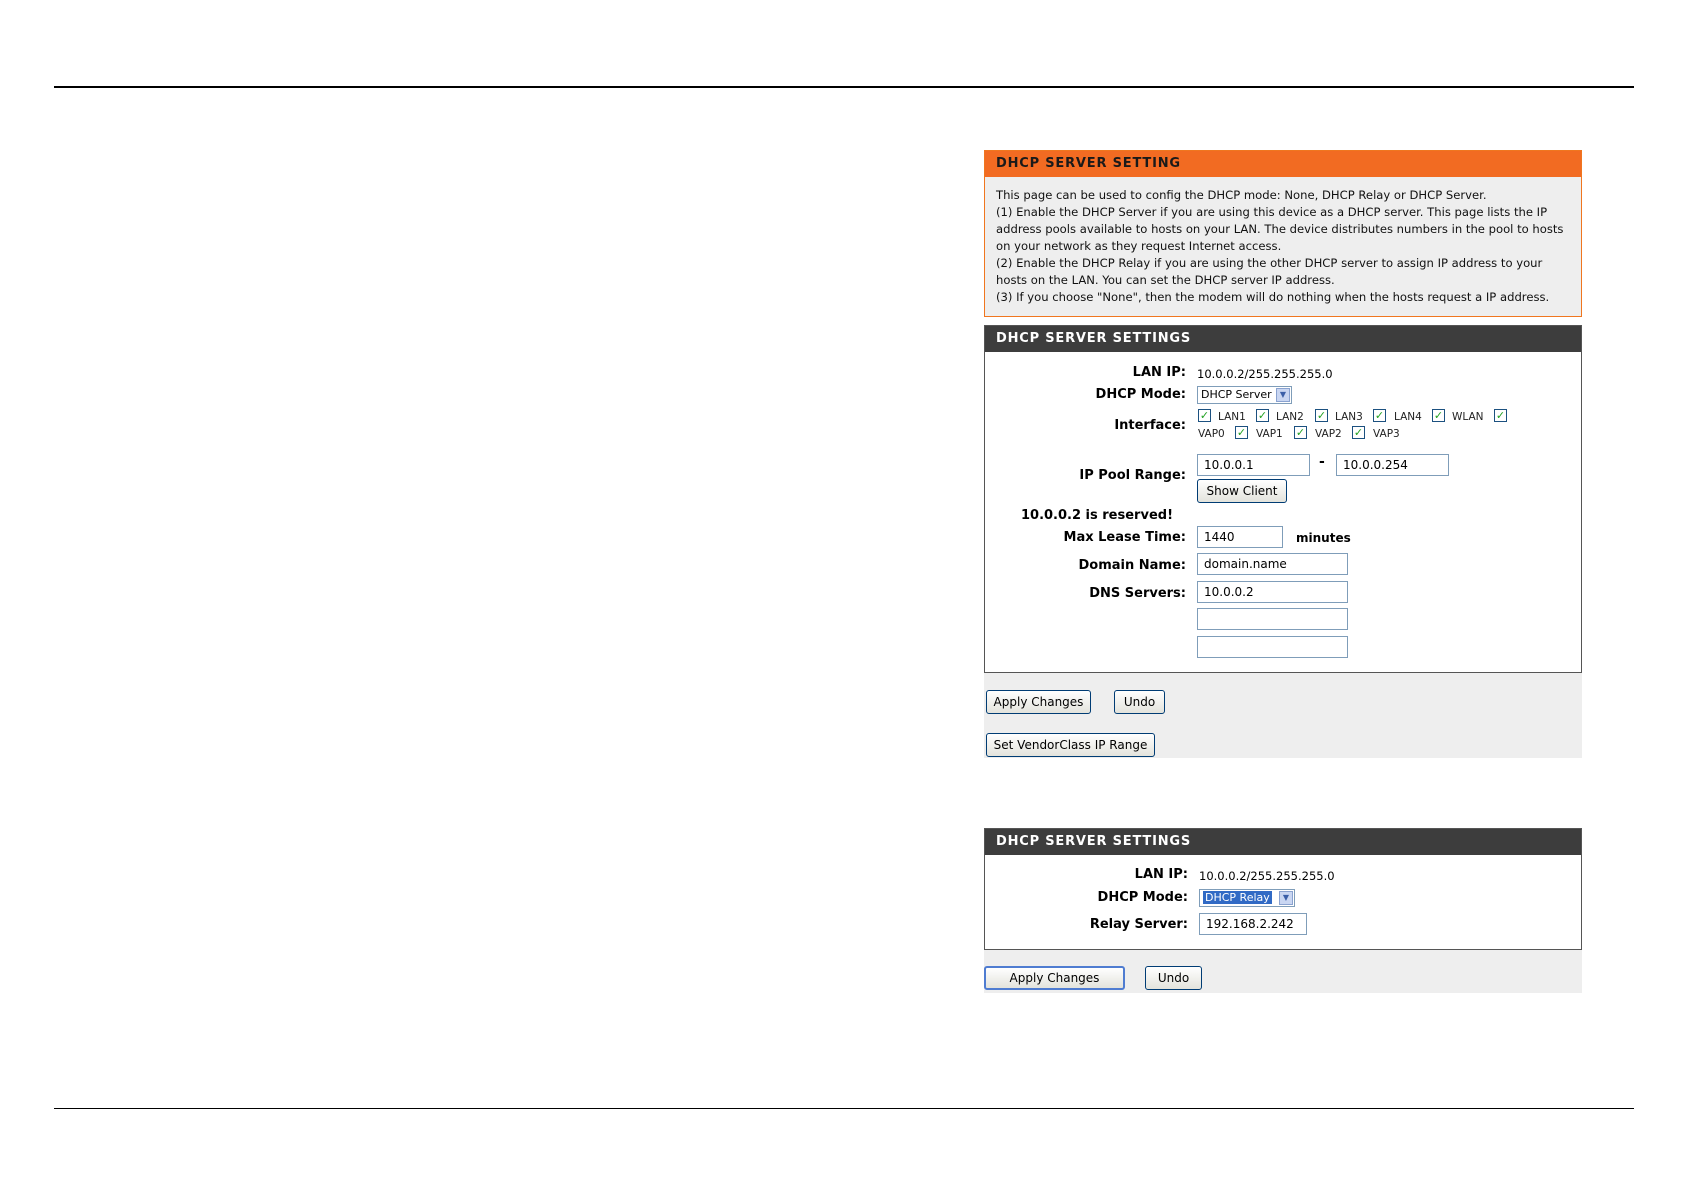 The width and height of the screenshot is (1684, 1191). I want to click on relay-server-input: 192.168.2.242, so click(1253, 924).